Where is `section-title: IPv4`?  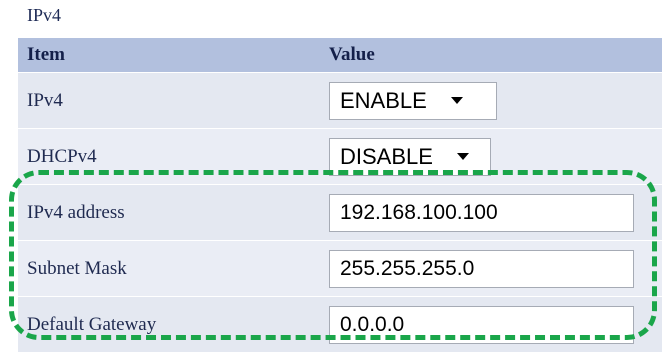
section-title: IPv4 is located at coordinates (44, 15).